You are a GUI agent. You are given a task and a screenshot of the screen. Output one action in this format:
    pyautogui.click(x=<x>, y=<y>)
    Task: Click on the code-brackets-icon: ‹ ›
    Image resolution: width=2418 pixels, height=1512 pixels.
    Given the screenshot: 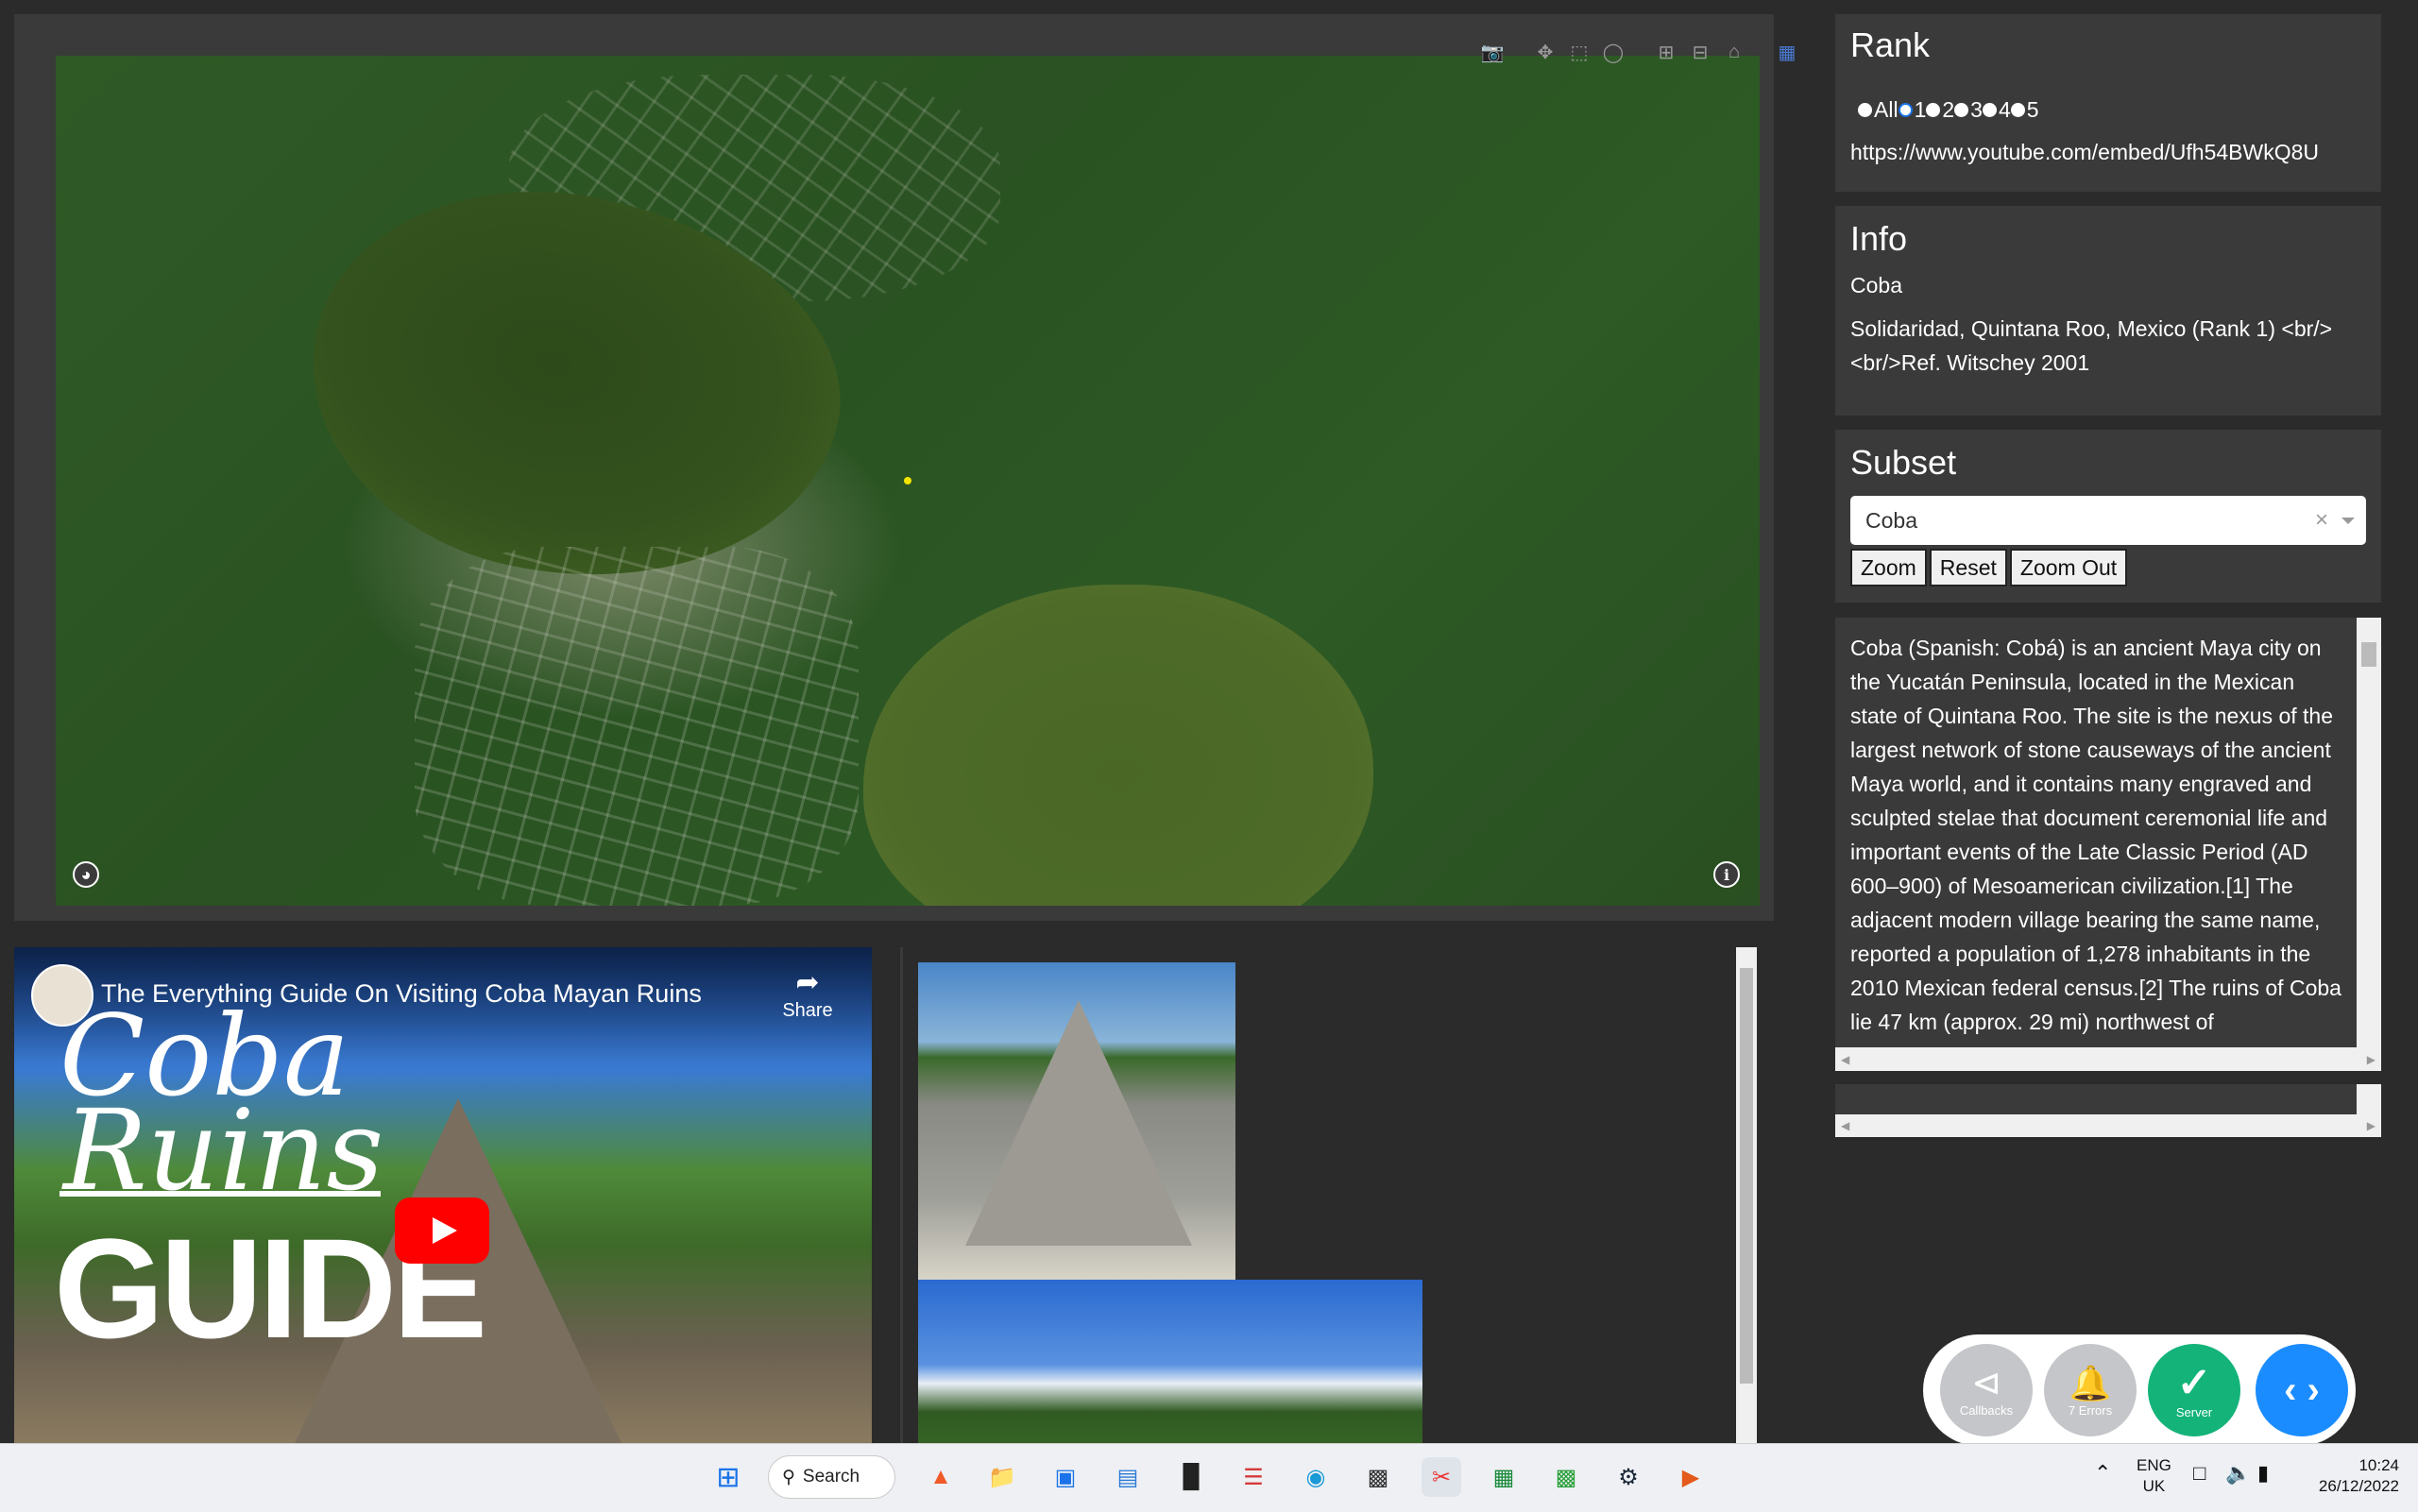 What is the action you would take?
    pyautogui.click(x=2302, y=1389)
    